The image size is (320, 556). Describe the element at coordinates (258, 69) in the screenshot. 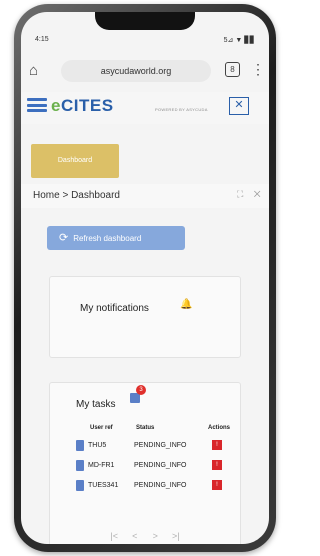

I see `browser-menu-icon: ⋮` at that location.